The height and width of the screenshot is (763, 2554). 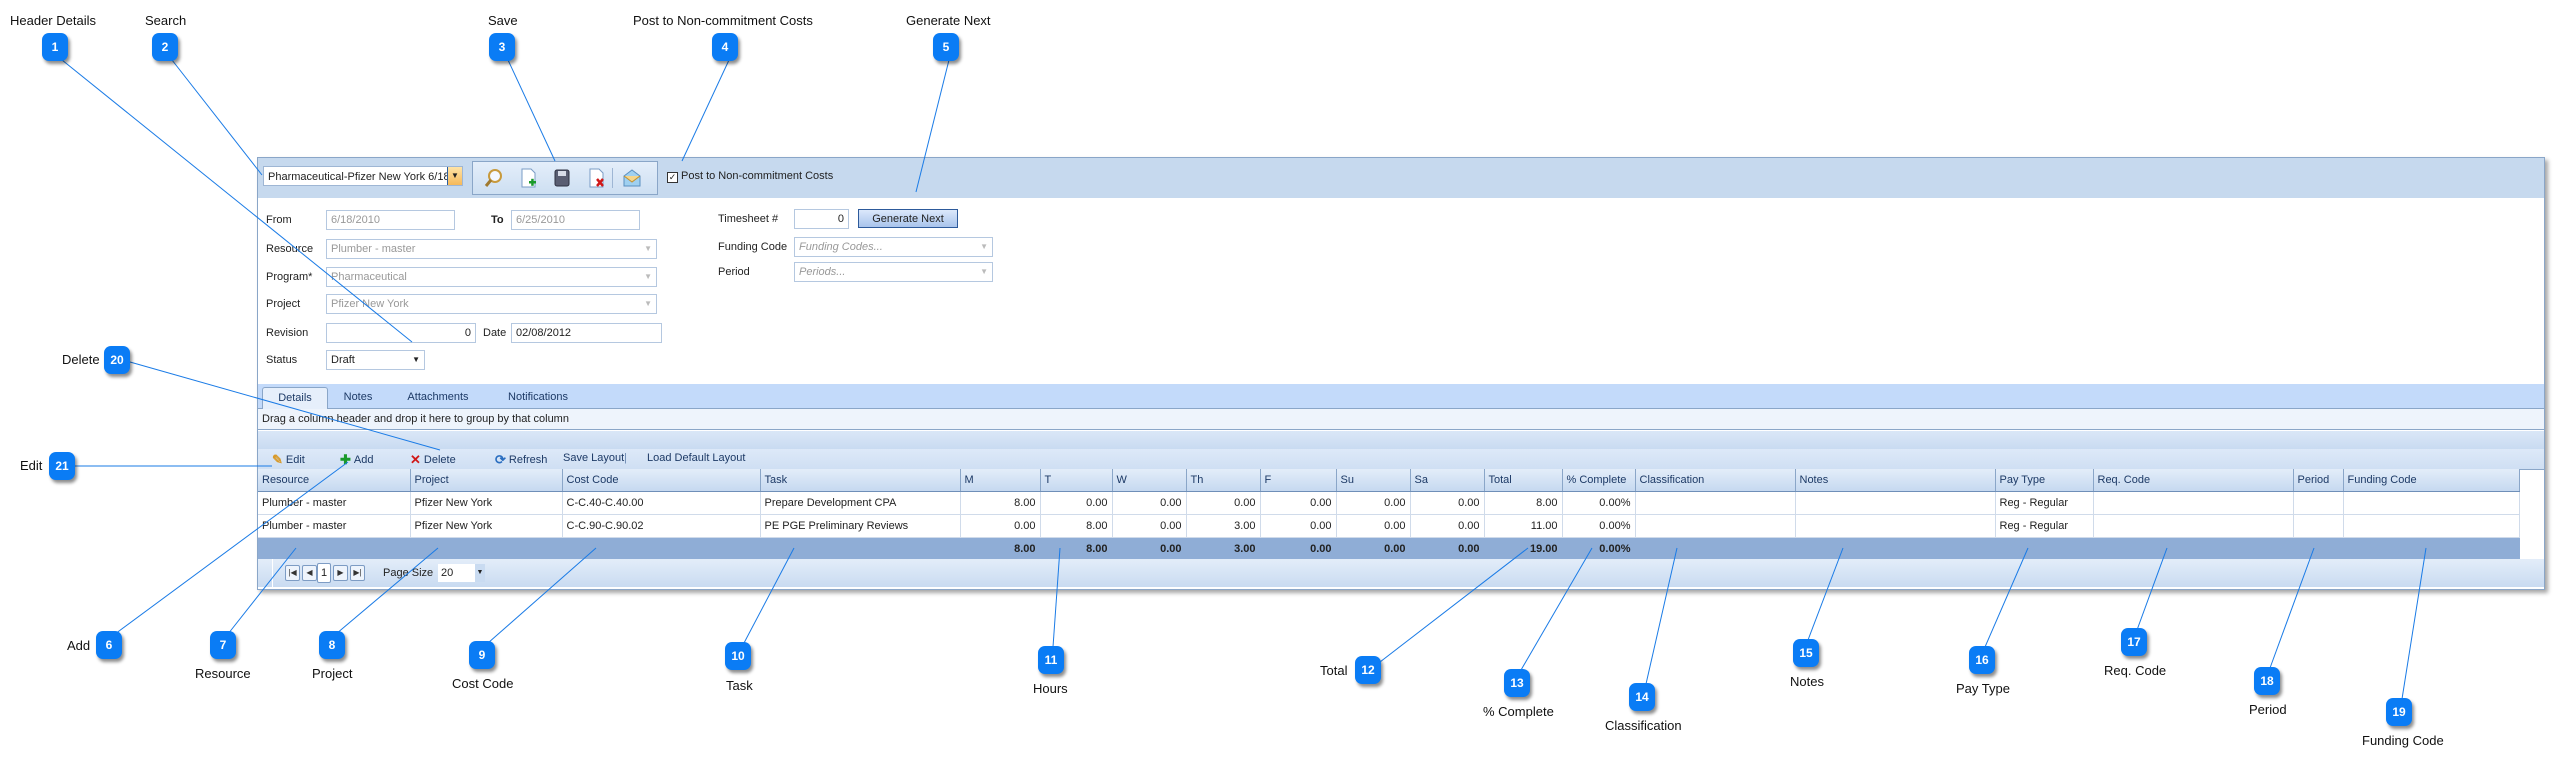 What do you see at coordinates (1523, 480) in the screenshot?
I see `column-header-total: Total` at bounding box center [1523, 480].